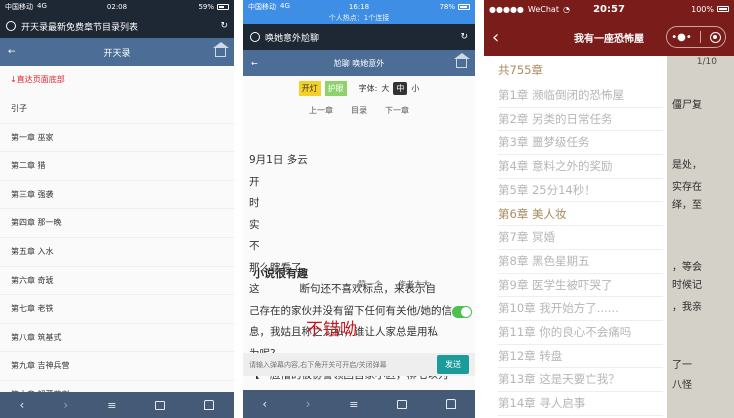 The height and width of the screenshot is (418, 734). I want to click on miniprogram-capsule: •●•, so click(696, 37).